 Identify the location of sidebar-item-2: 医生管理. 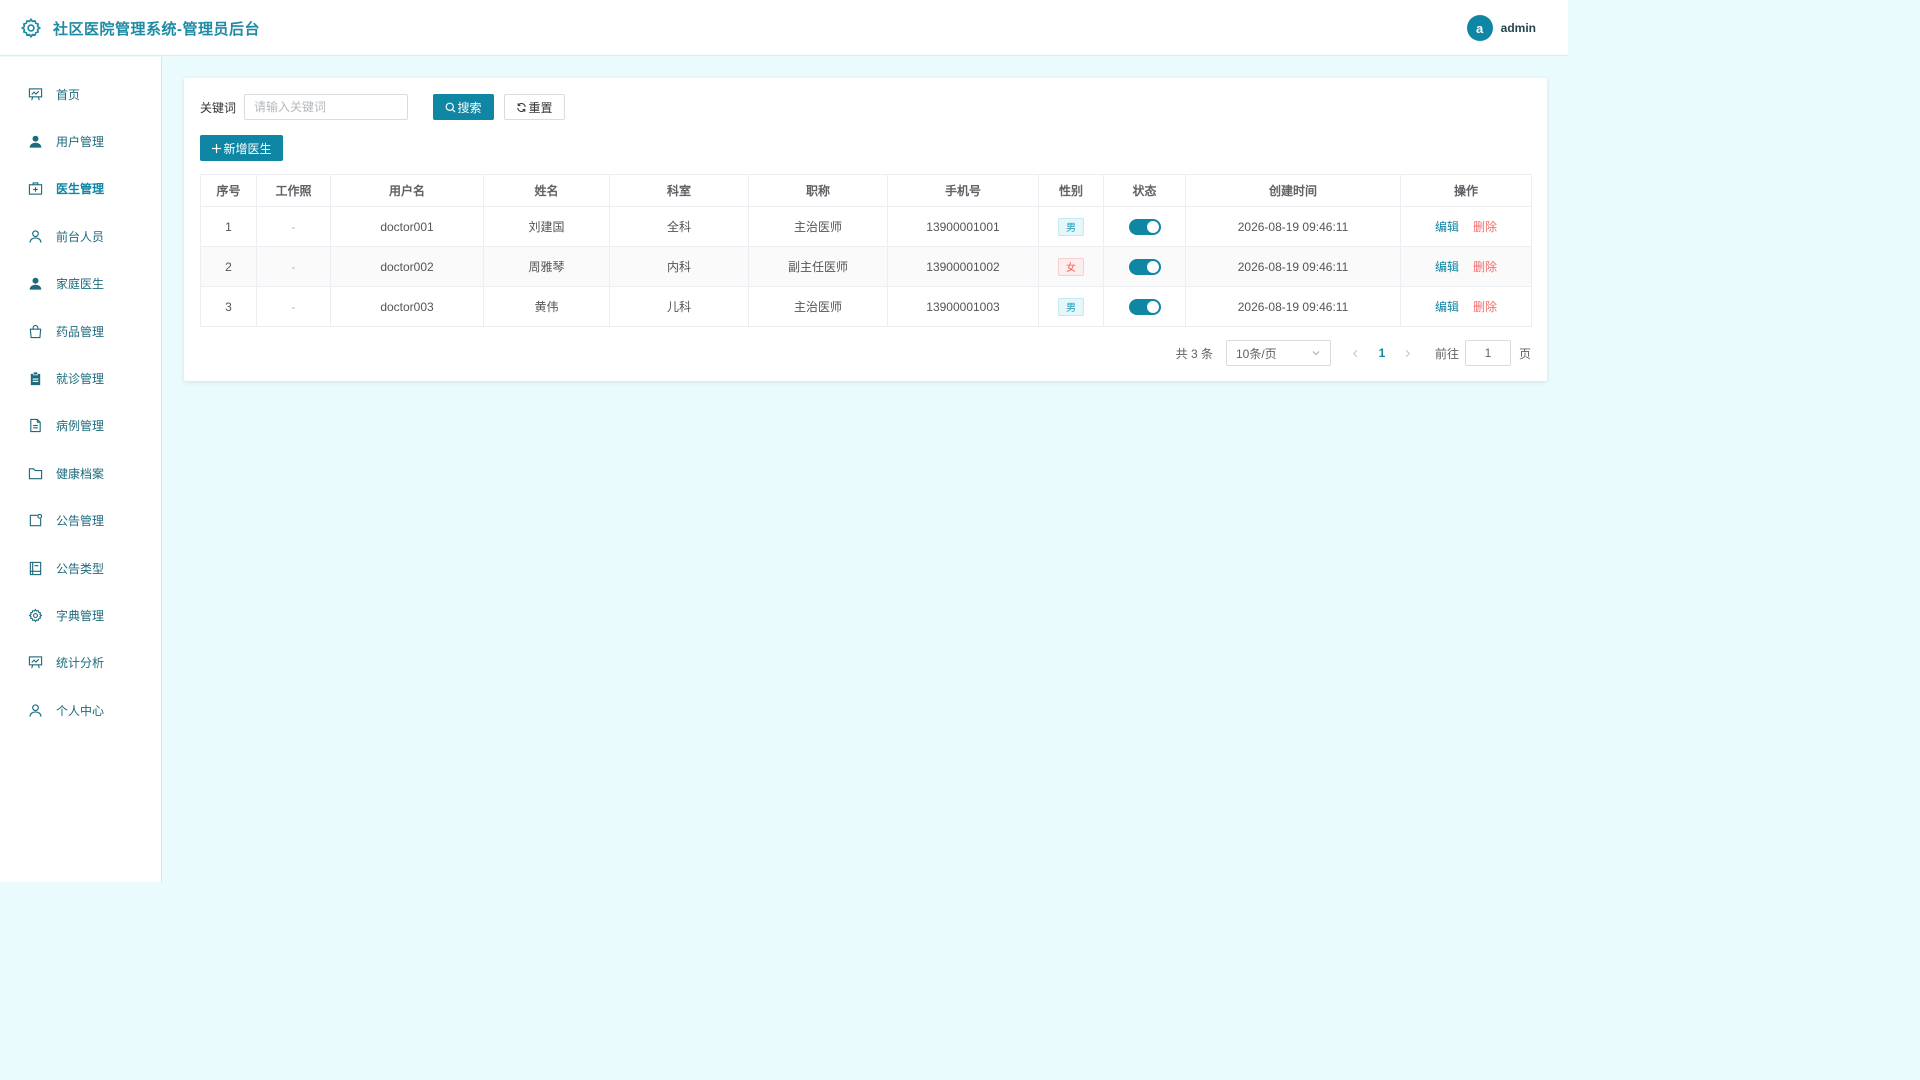
(81, 189).